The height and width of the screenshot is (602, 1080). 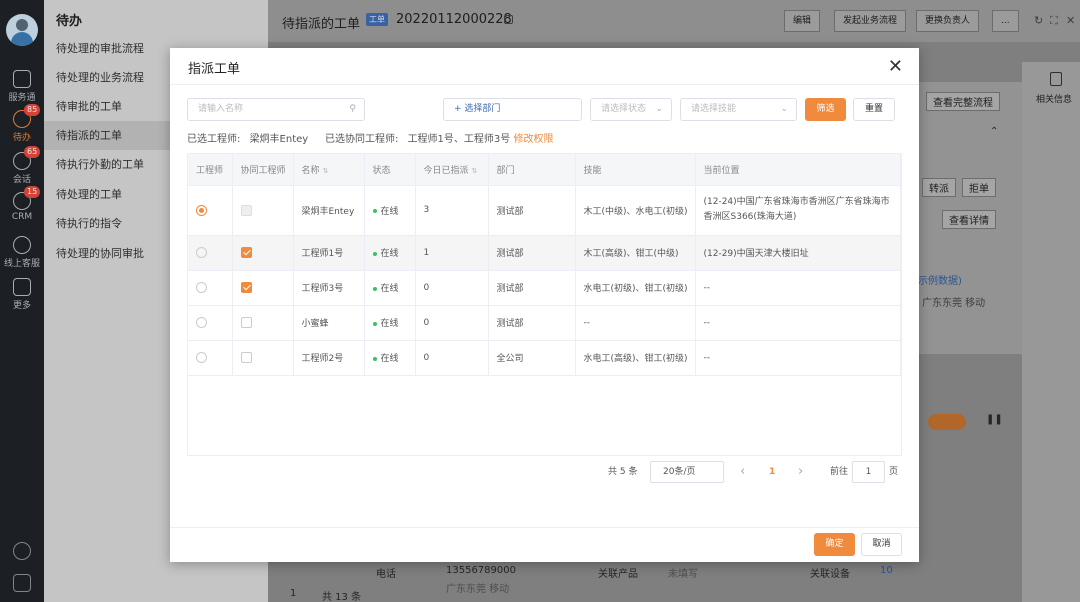 What do you see at coordinates (452, 170) in the screenshot?
I see `col-assigned: 今日已指派 ⇅` at bounding box center [452, 170].